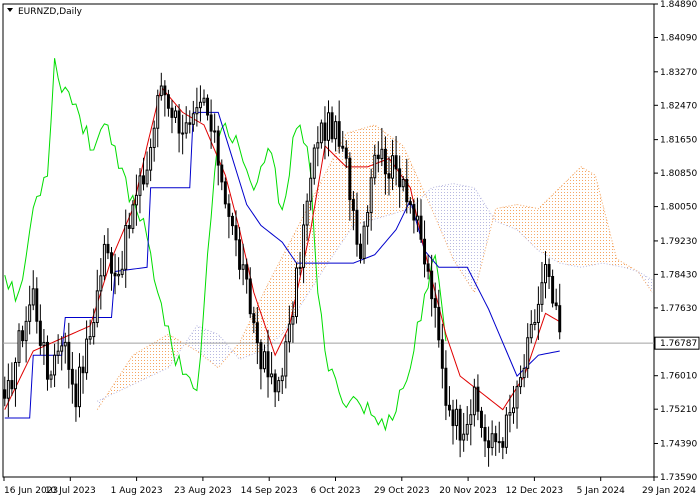  I want to click on y-tick-label: 1.83270, so click(678, 73).